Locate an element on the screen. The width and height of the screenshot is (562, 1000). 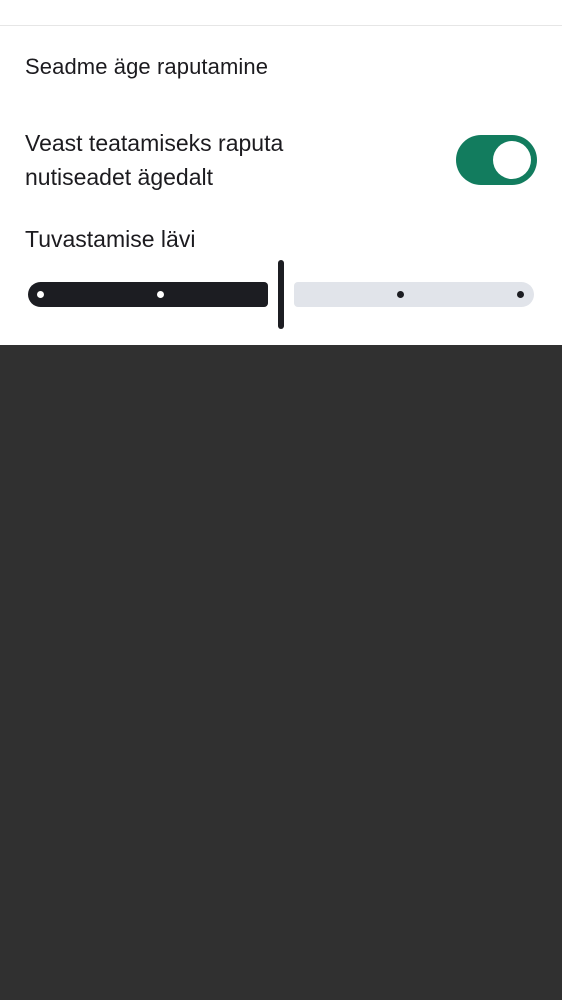
switch-thumb is located at coordinates (512, 160).